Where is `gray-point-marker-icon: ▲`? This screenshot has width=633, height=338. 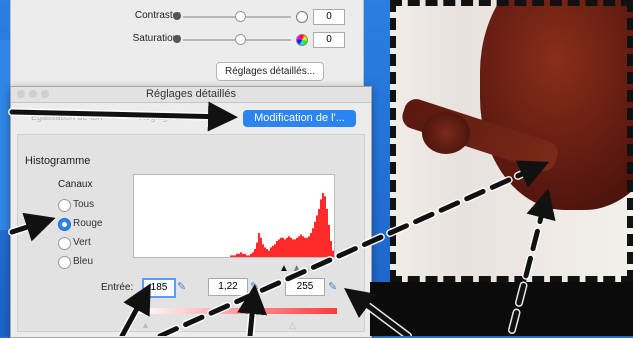 gray-point-marker-icon: ▲ is located at coordinates (297, 268).